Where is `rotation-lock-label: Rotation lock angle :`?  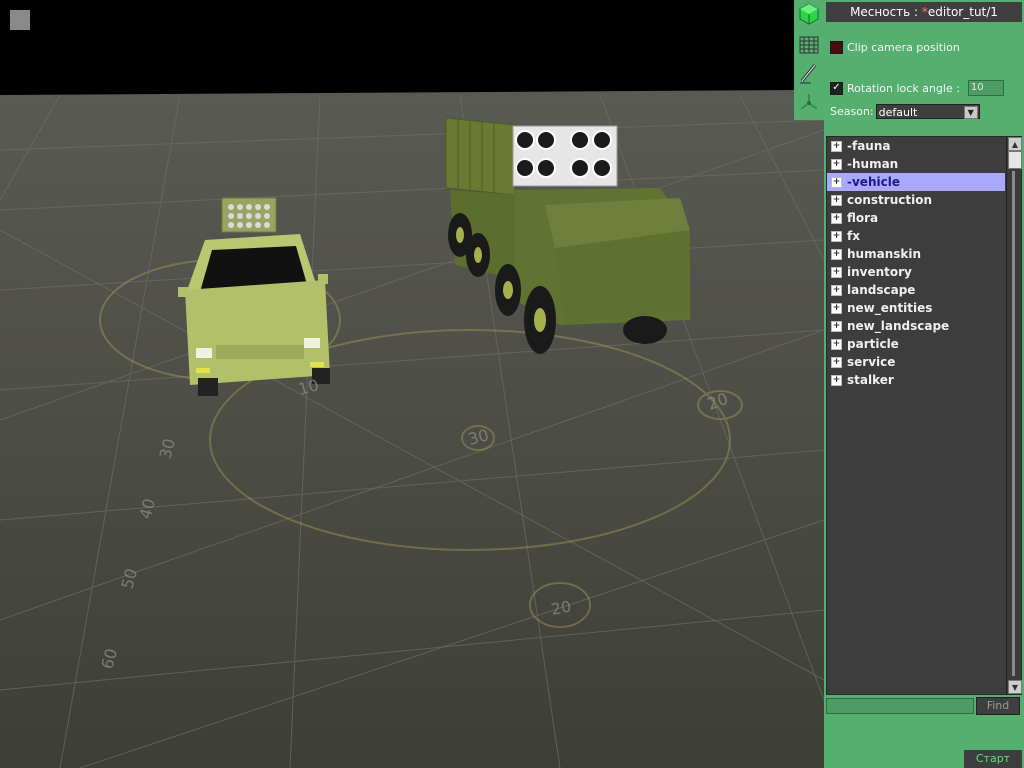 rotation-lock-label: Rotation lock angle : is located at coordinates (903, 88).